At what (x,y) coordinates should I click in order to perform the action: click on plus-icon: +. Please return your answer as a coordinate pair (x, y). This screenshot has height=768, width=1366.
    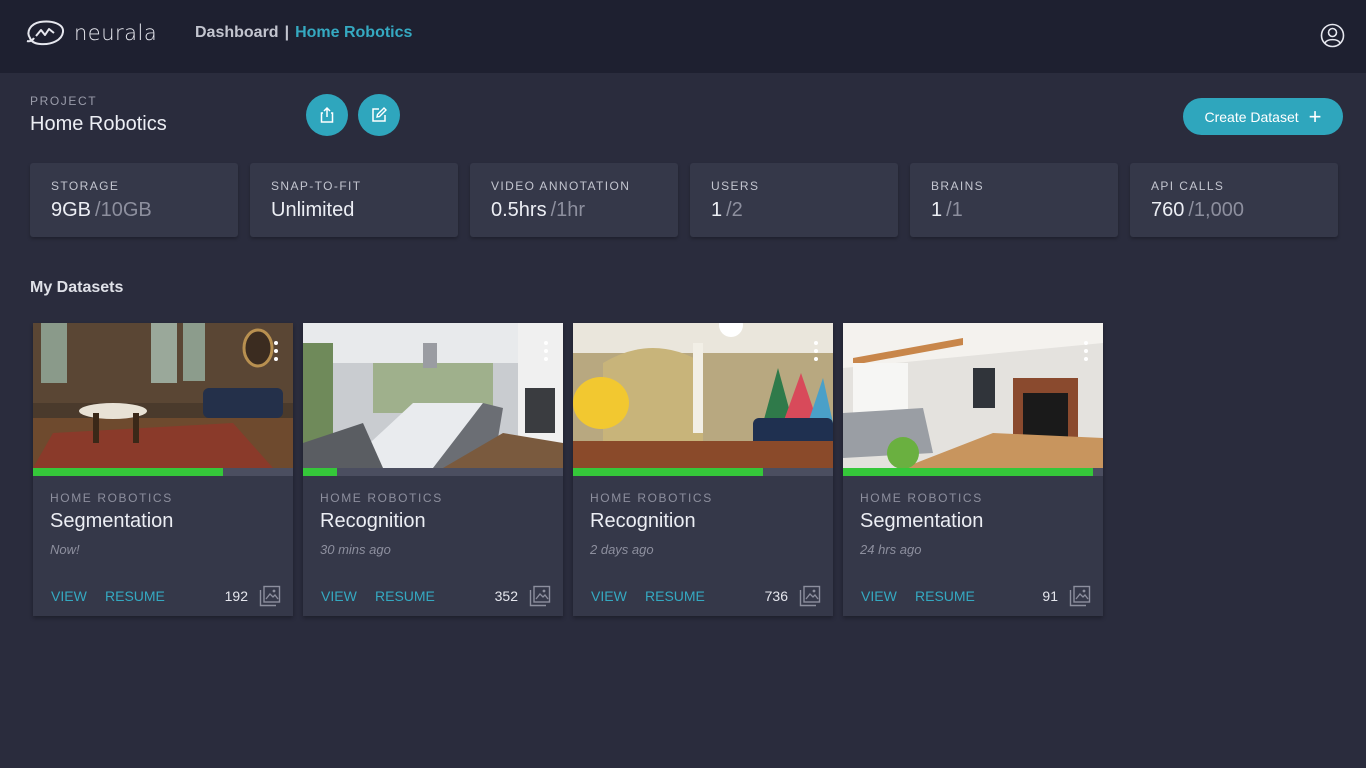
    Looking at the image, I should click on (1315, 116).